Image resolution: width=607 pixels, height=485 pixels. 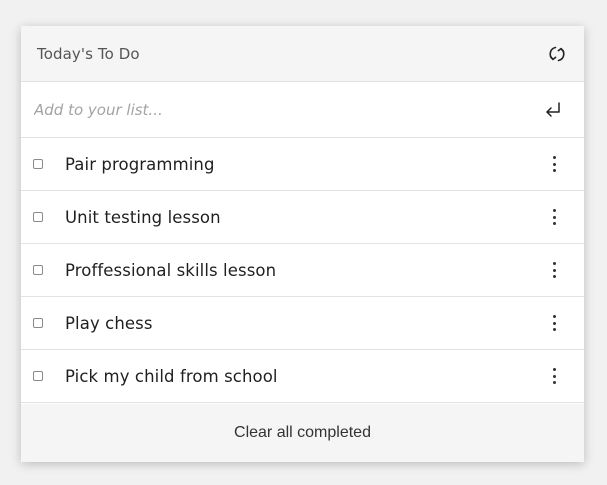 I want to click on add-item-input, so click(x=274, y=109).